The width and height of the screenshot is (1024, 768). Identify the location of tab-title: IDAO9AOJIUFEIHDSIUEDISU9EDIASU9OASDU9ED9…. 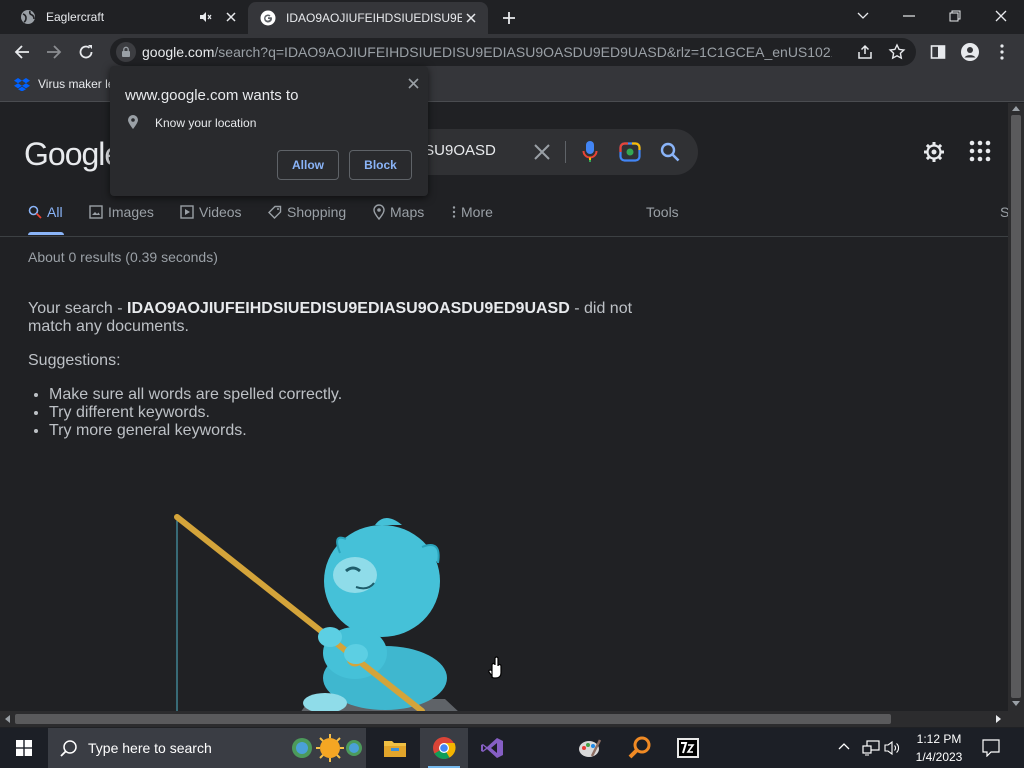
(374, 18).